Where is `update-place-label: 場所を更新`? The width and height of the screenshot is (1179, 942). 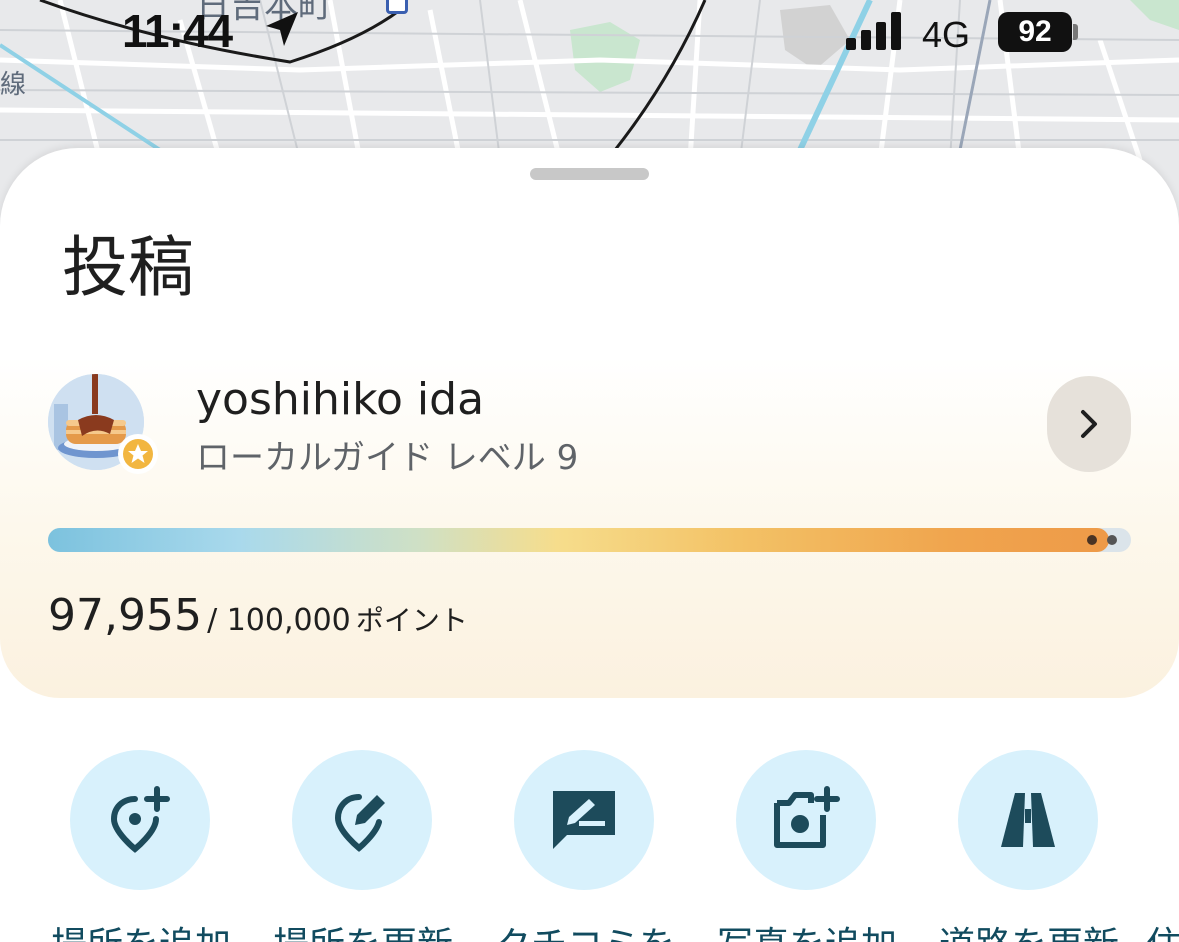 update-place-label: 場所を更新 is located at coordinates (363, 929).